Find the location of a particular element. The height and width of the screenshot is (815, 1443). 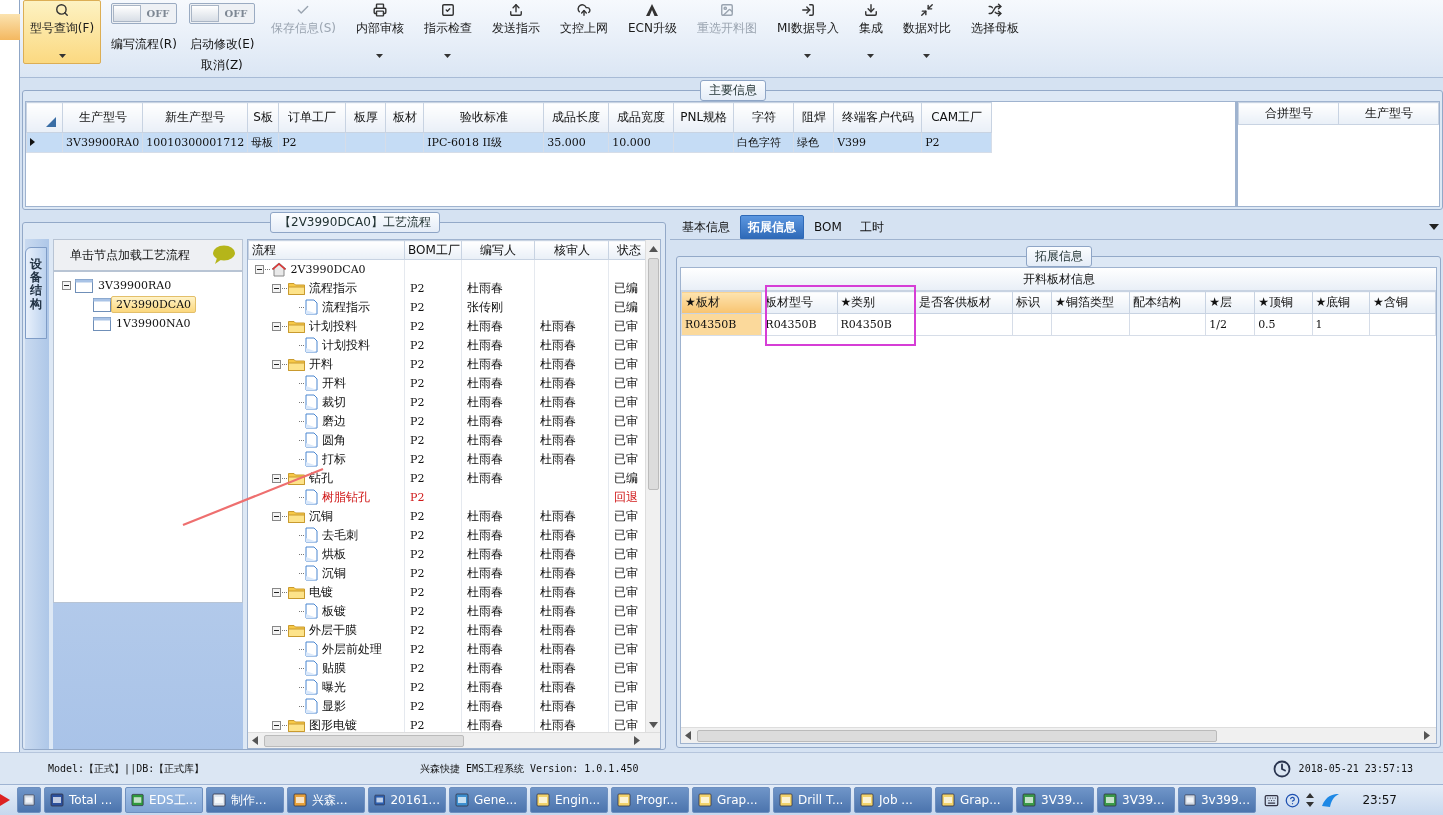

column-header: 新生产型号 is located at coordinates (195, 117).